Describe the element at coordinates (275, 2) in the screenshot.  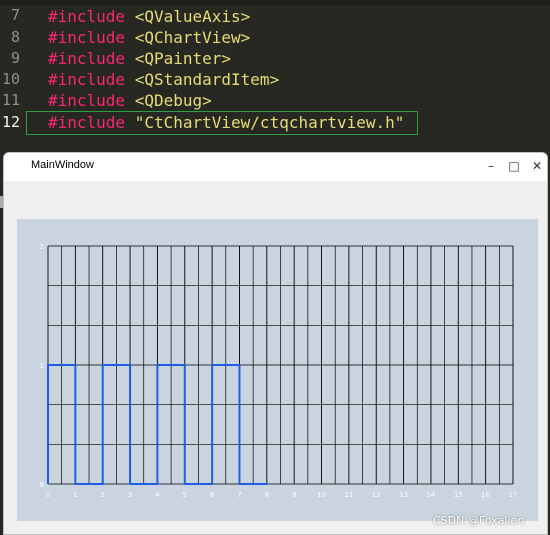
I see `editor-tab-strip` at that location.